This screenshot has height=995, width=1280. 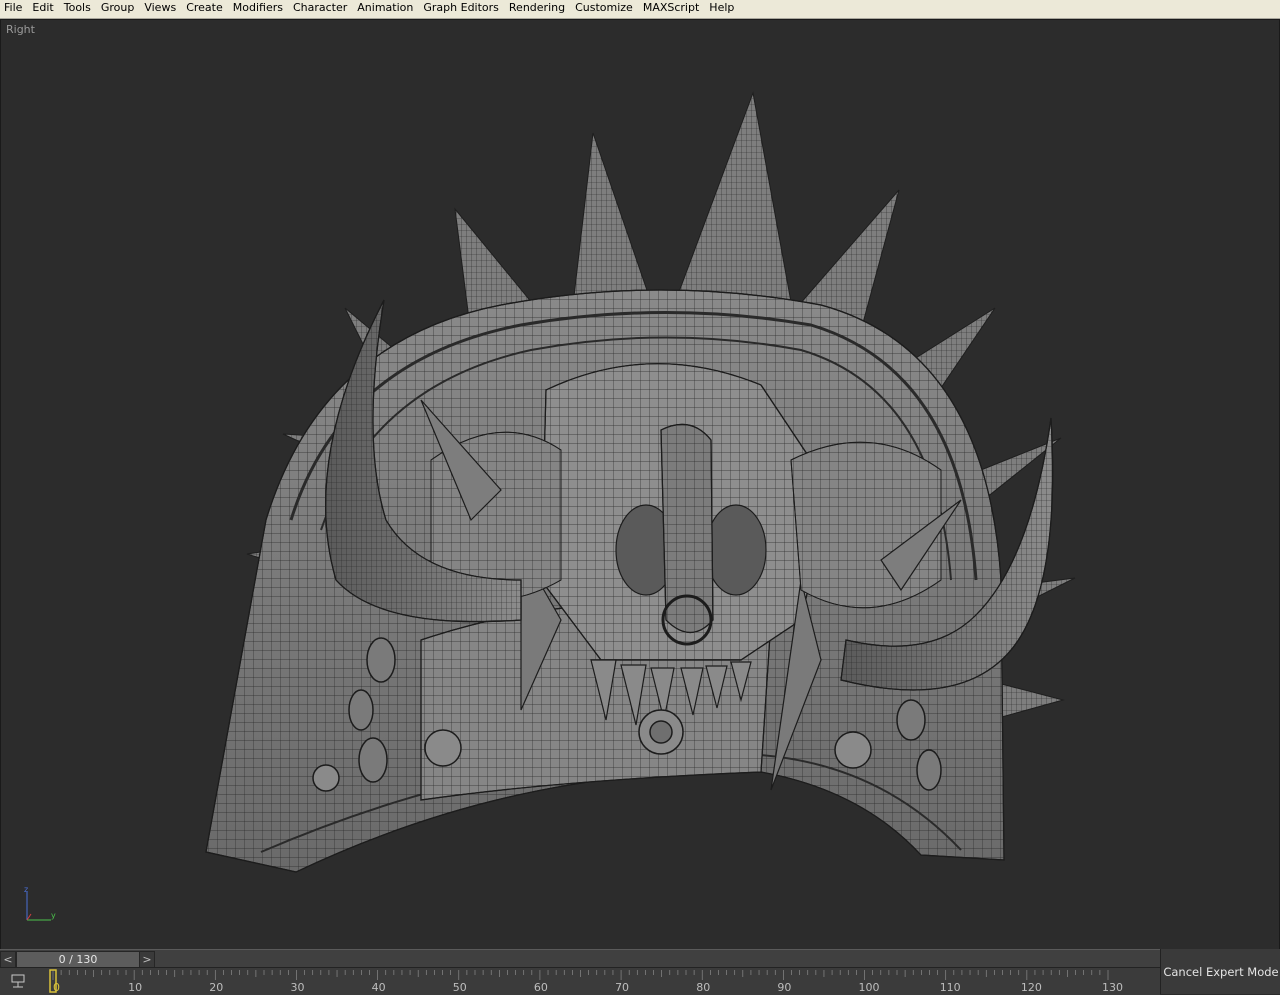 What do you see at coordinates (950, 987) in the screenshot?
I see `ruler-label: 110` at bounding box center [950, 987].